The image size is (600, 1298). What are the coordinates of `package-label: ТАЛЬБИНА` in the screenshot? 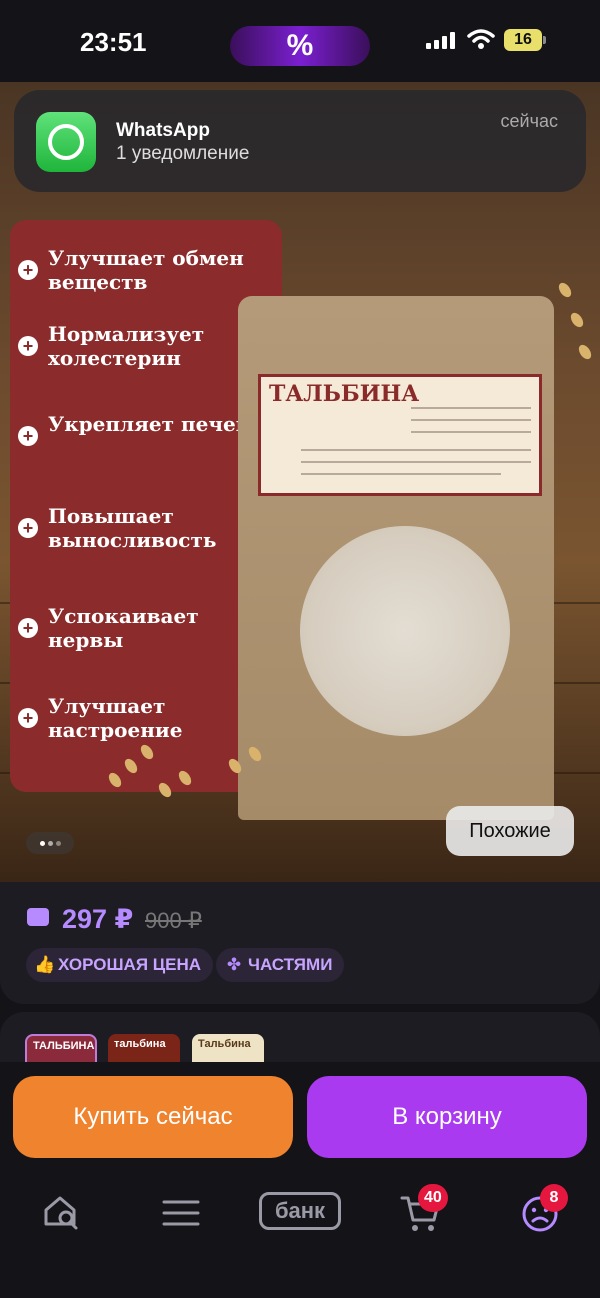 It's located at (400, 435).